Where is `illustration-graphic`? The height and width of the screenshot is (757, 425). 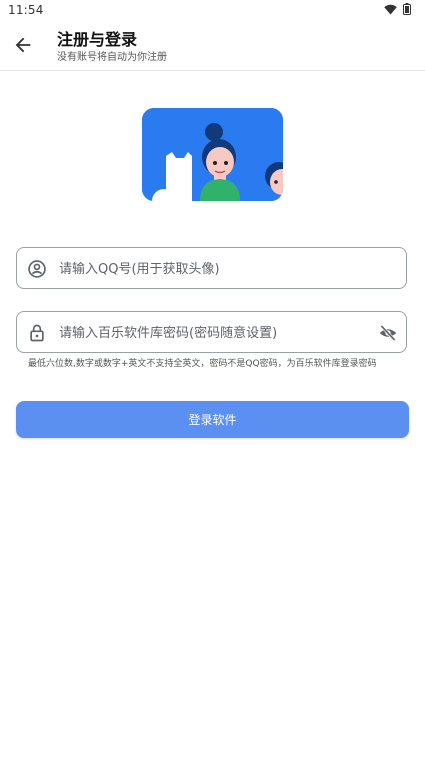
illustration-graphic is located at coordinates (212, 154).